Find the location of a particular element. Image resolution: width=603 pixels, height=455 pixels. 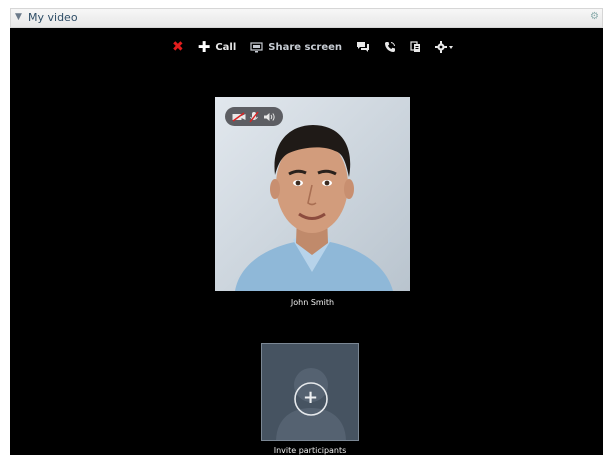

copy-button is located at coordinates (415, 47).